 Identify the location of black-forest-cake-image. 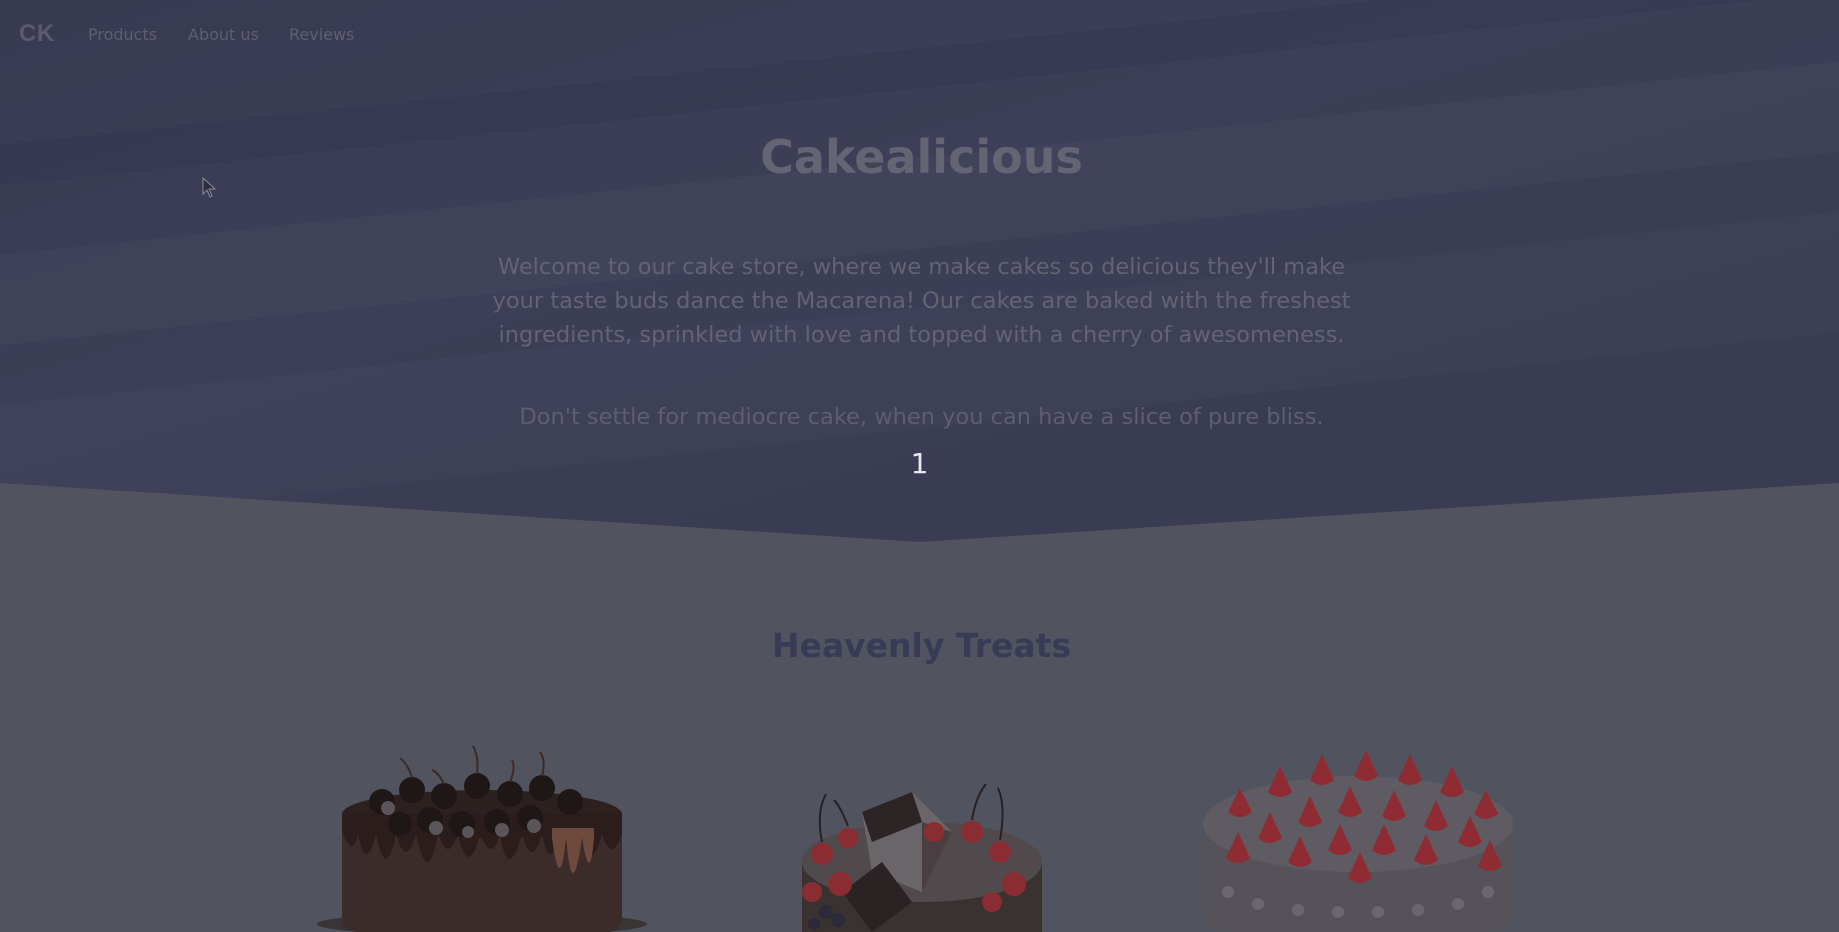
(922, 837).